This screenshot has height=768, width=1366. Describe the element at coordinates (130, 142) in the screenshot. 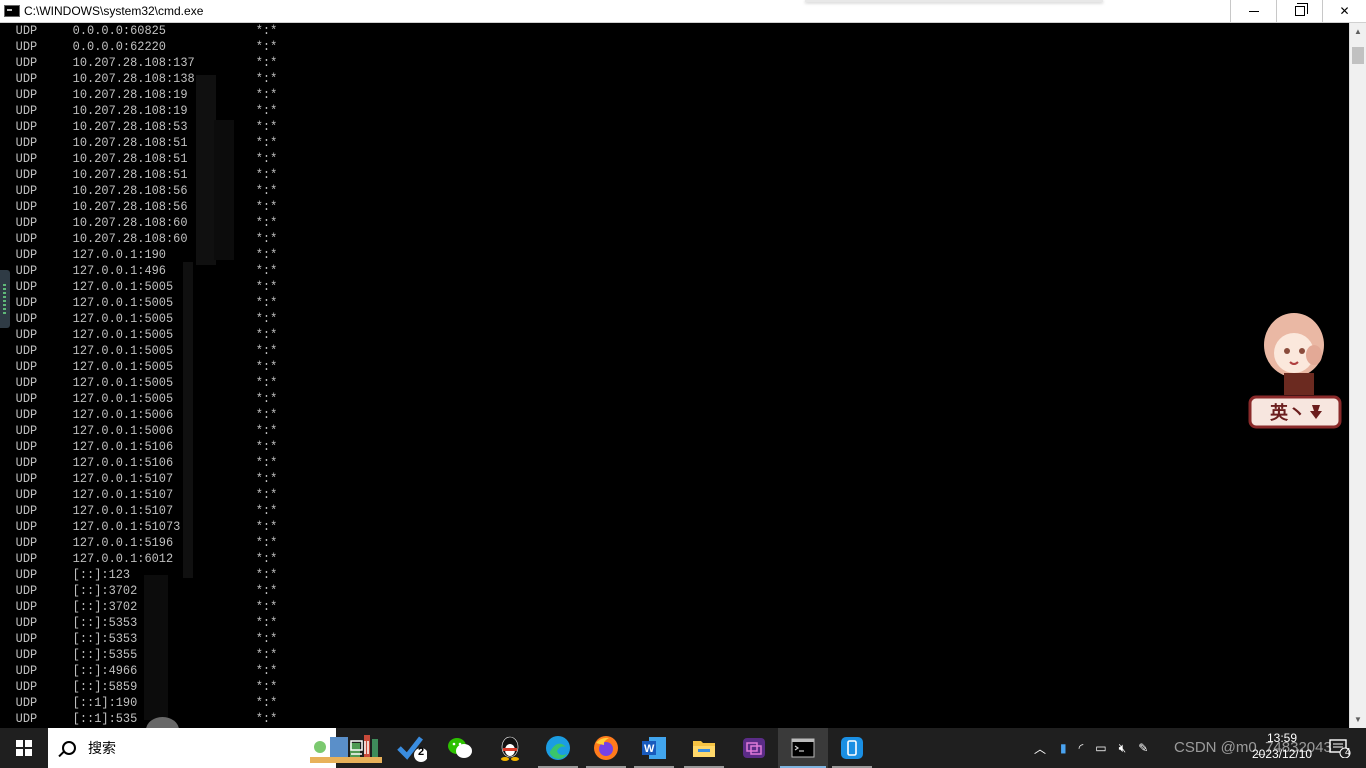

I see `local-address-cell: 10.207.28.108:51` at that location.